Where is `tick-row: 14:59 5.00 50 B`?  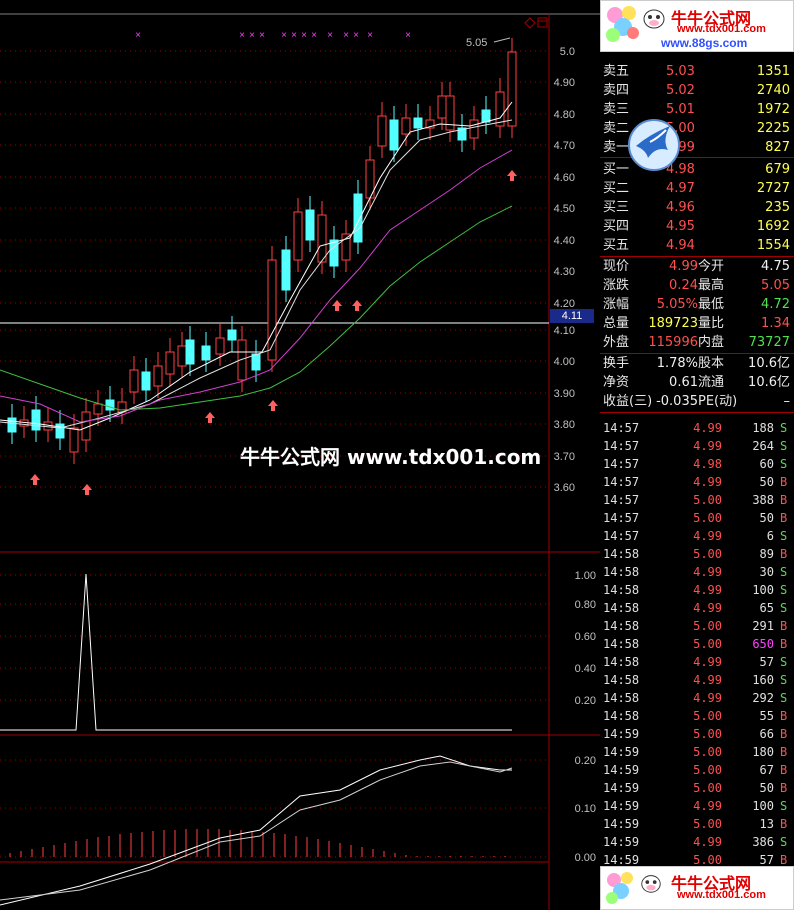 tick-row: 14:59 5.00 50 B is located at coordinates (697, 788).